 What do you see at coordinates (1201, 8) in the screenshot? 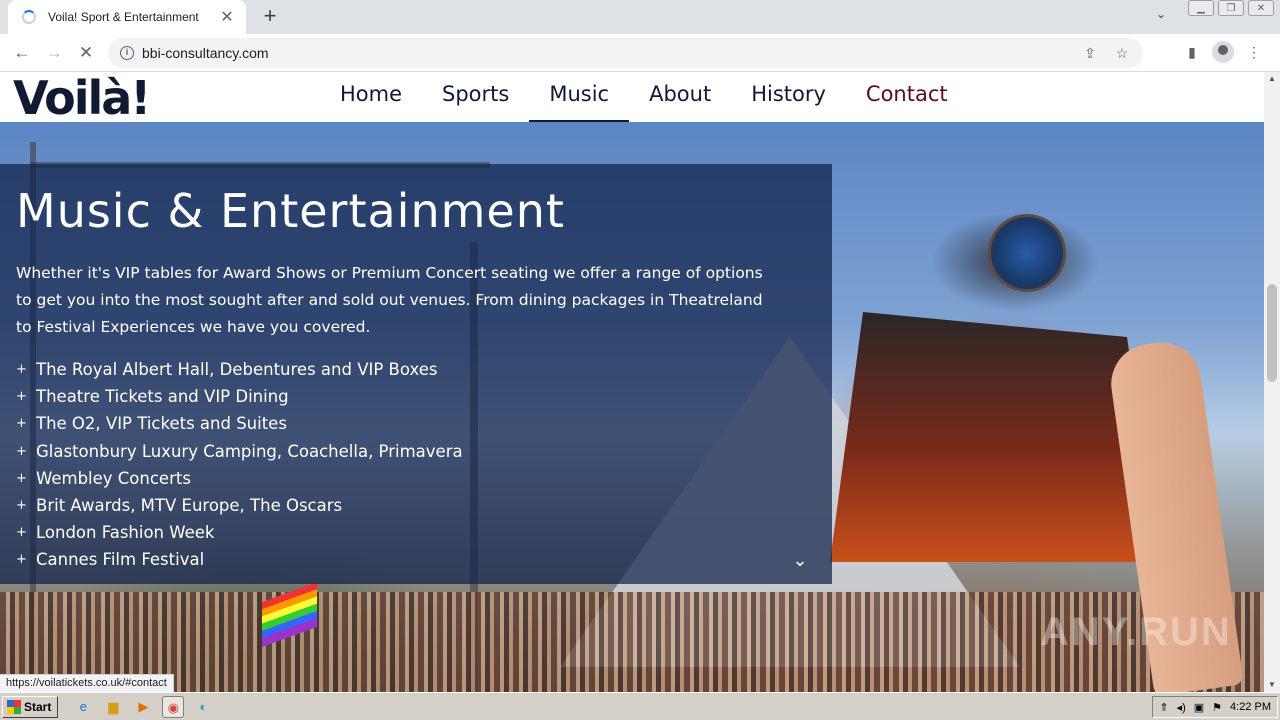
I see `minimize-icon: ▁` at bounding box center [1201, 8].